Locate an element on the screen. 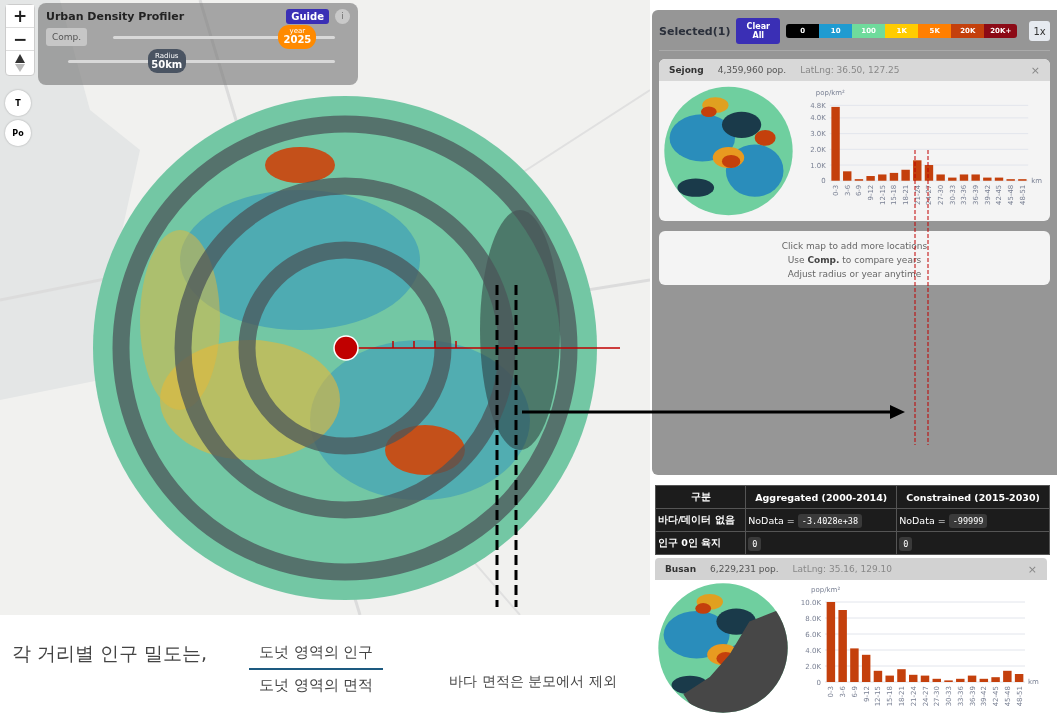  hint-text: Click map to add more locations is located at coordinates (854, 246).